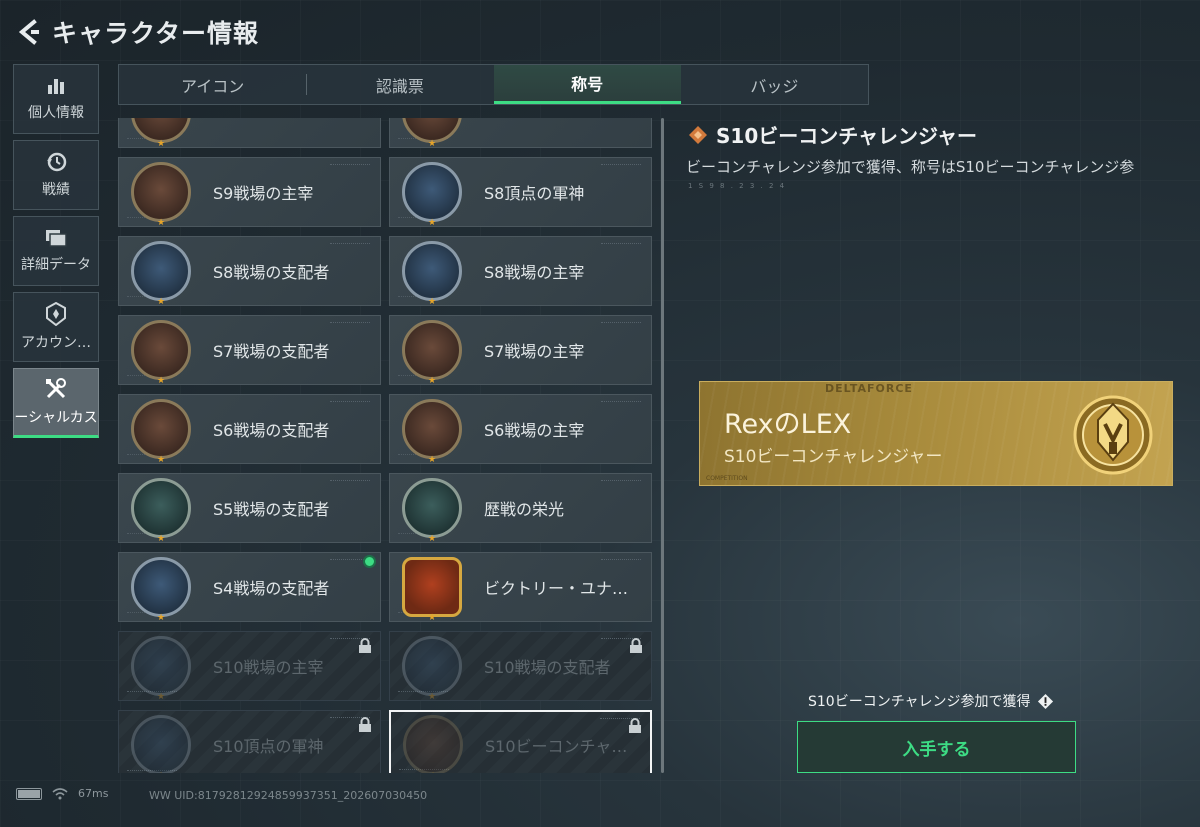 The height and width of the screenshot is (827, 1200). I want to click on title-card-label: S5戦場の支配者, so click(271, 509).